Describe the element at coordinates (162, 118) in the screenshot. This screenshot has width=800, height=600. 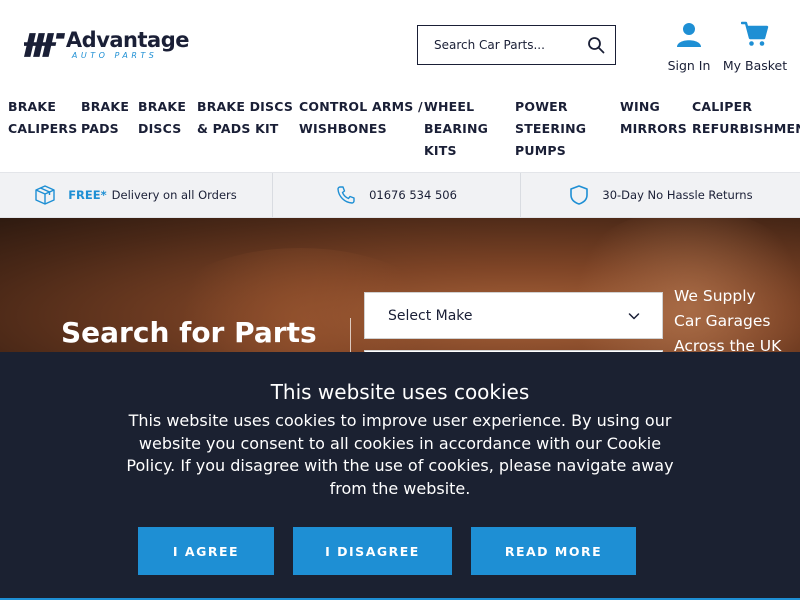
I see `nav-brake-discs: BRAKE DISCS` at that location.